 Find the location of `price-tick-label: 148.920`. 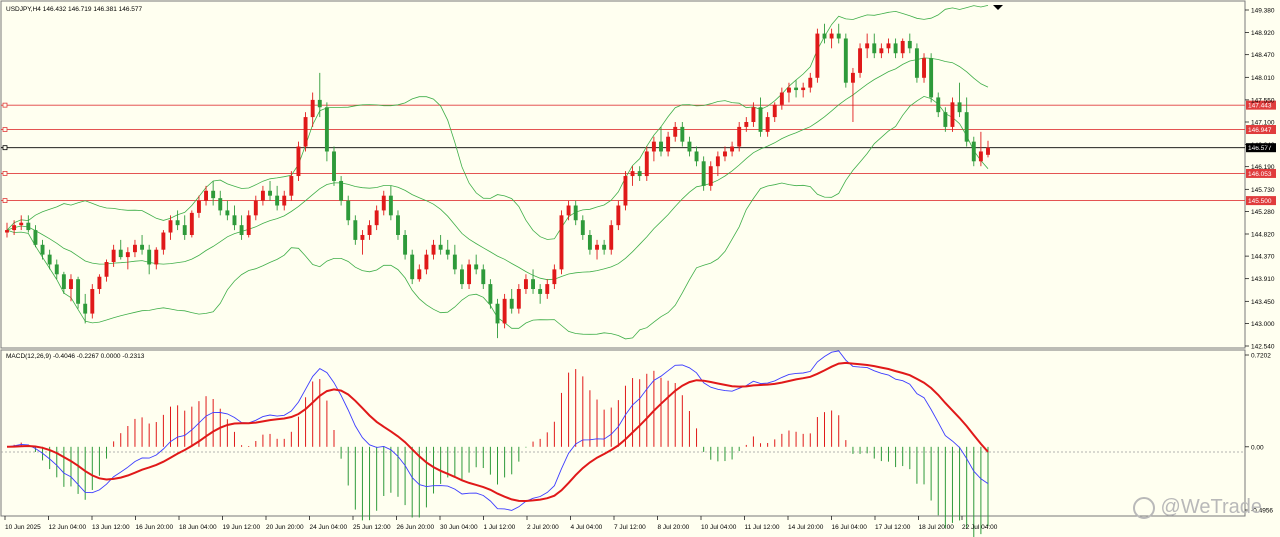

price-tick-label: 148.920 is located at coordinates (1263, 33).